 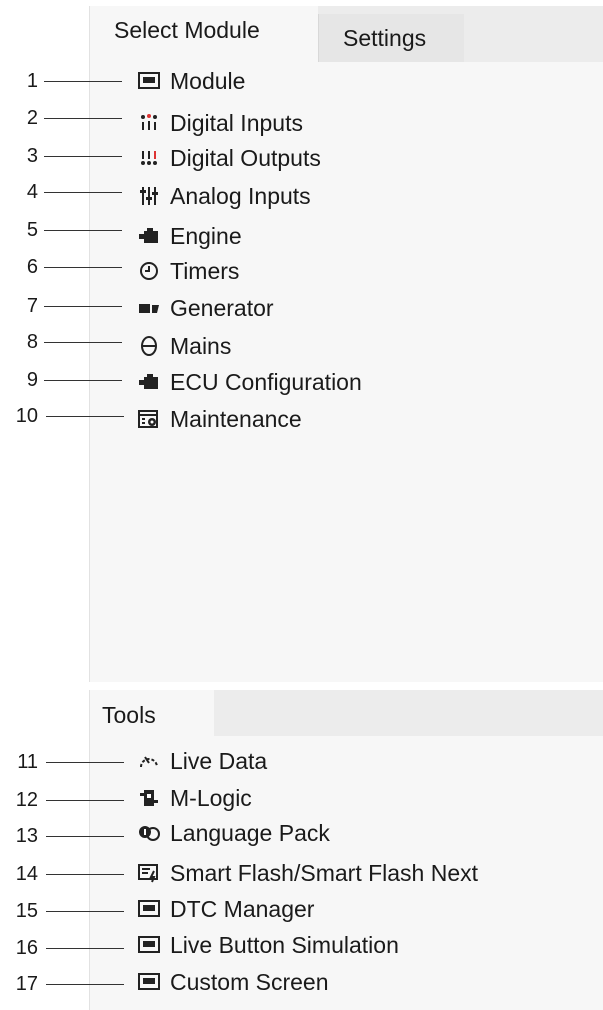 I want to click on tab-select-module: Select Module, so click(x=204, y=34).